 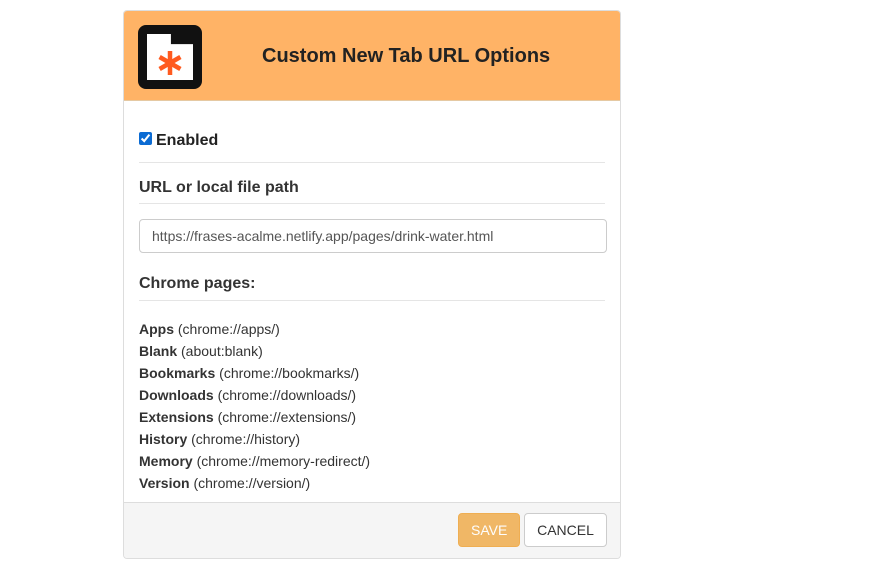 I want to click on enabled-checkbox, so click(x=145, y=138).